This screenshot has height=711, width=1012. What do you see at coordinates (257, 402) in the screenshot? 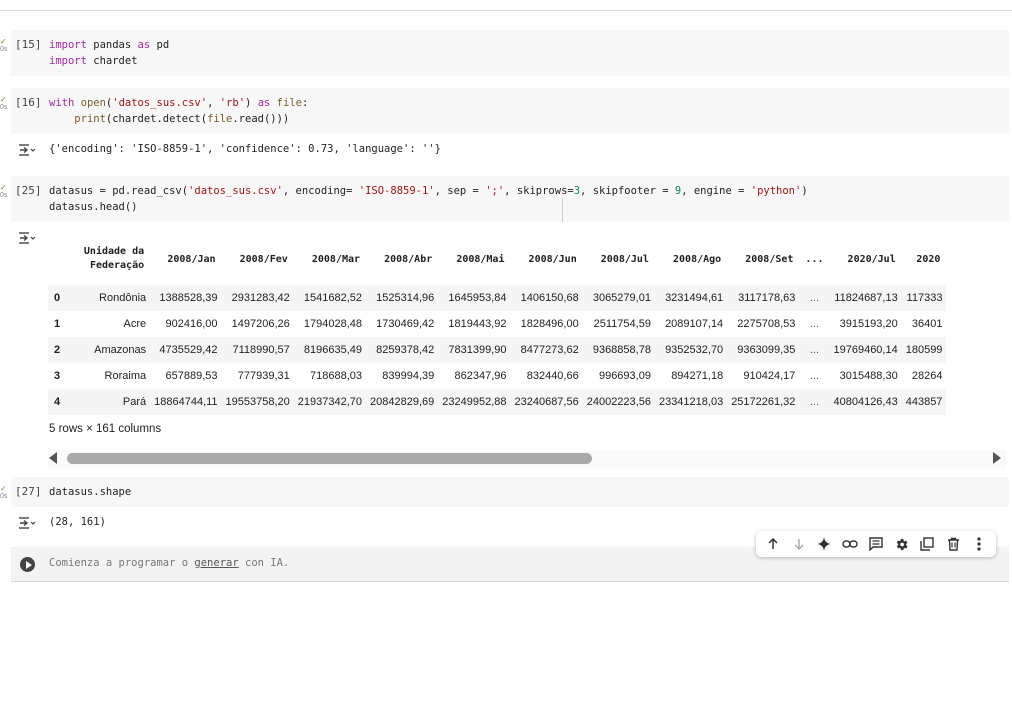
I see `table-cell: 19553758,20` at bounding box center [257, 402].